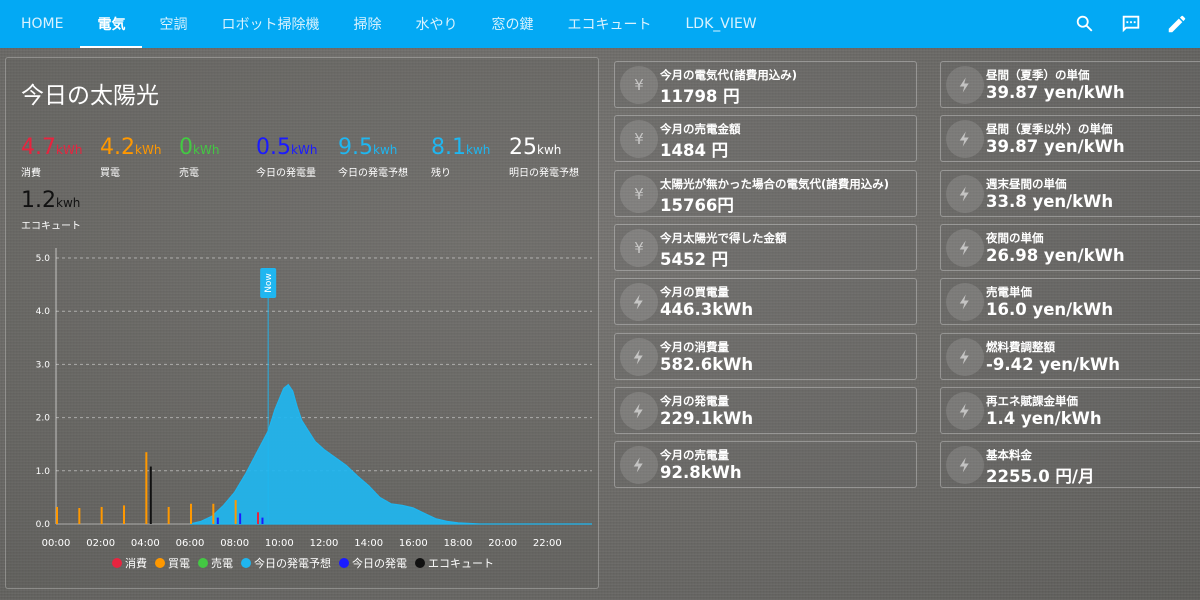  I want to click on card-value: 16.0 yen/kWh, so click(1050, 310).